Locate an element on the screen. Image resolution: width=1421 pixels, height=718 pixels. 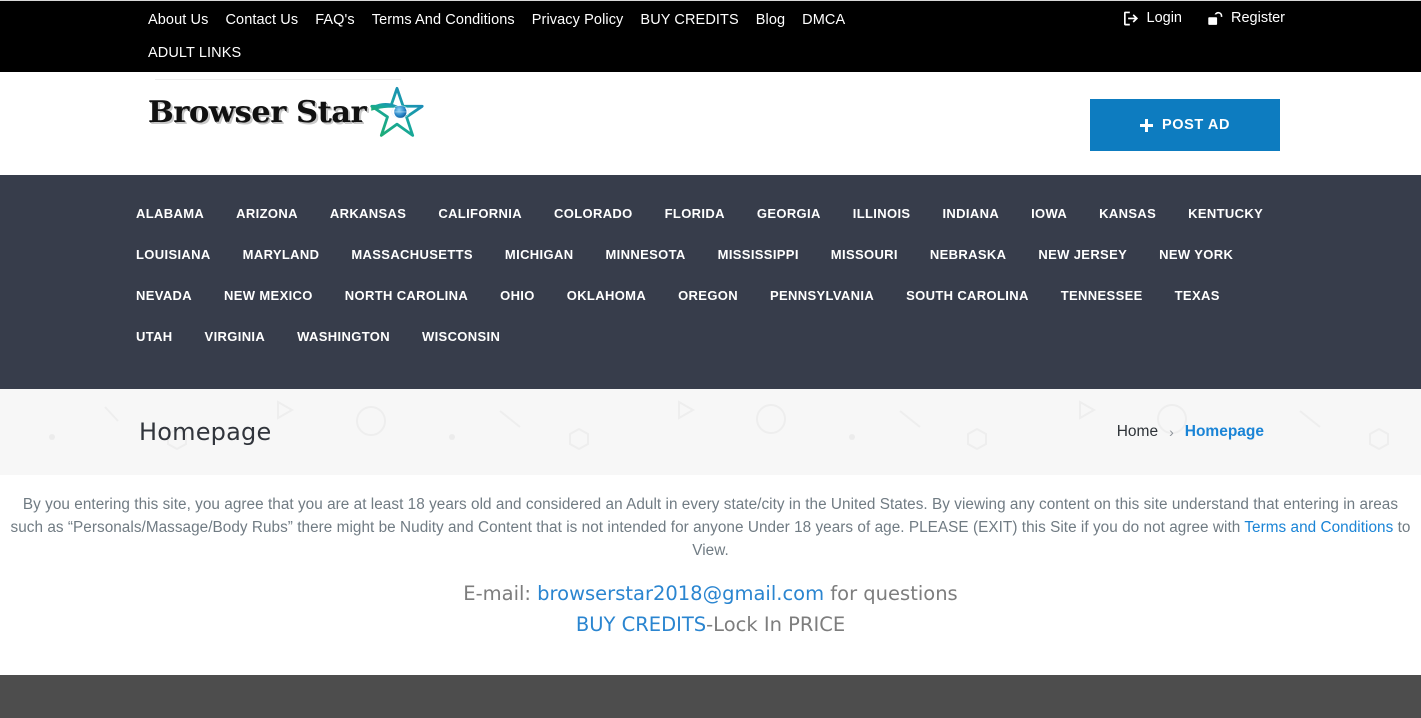
state-nav-link-north-carolina: NORTH CAROLINA is located at coordinates (406, 295).